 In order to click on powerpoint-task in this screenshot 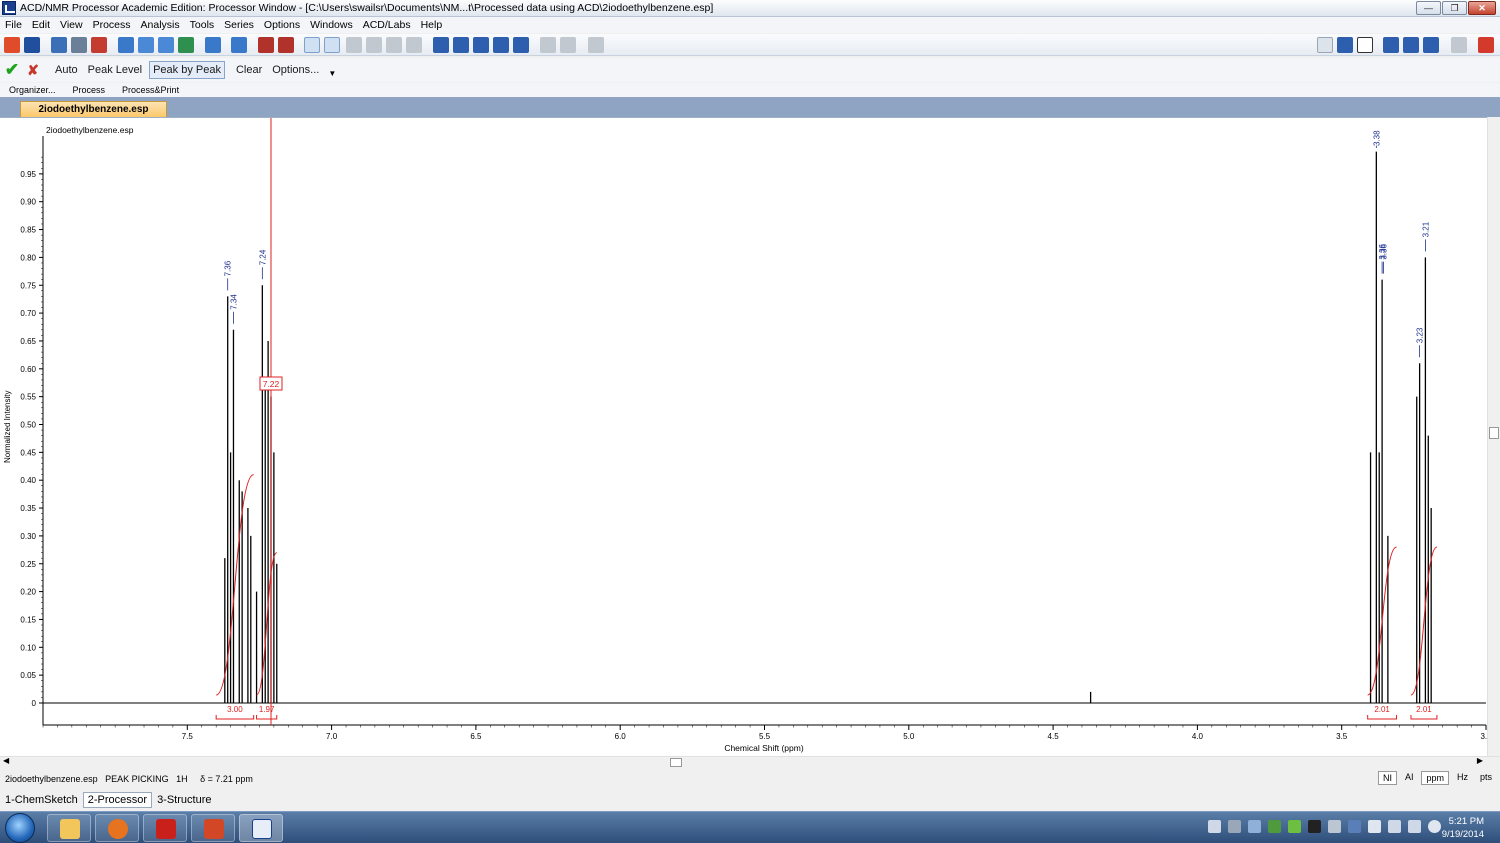, I will do `click(213, 828)`.